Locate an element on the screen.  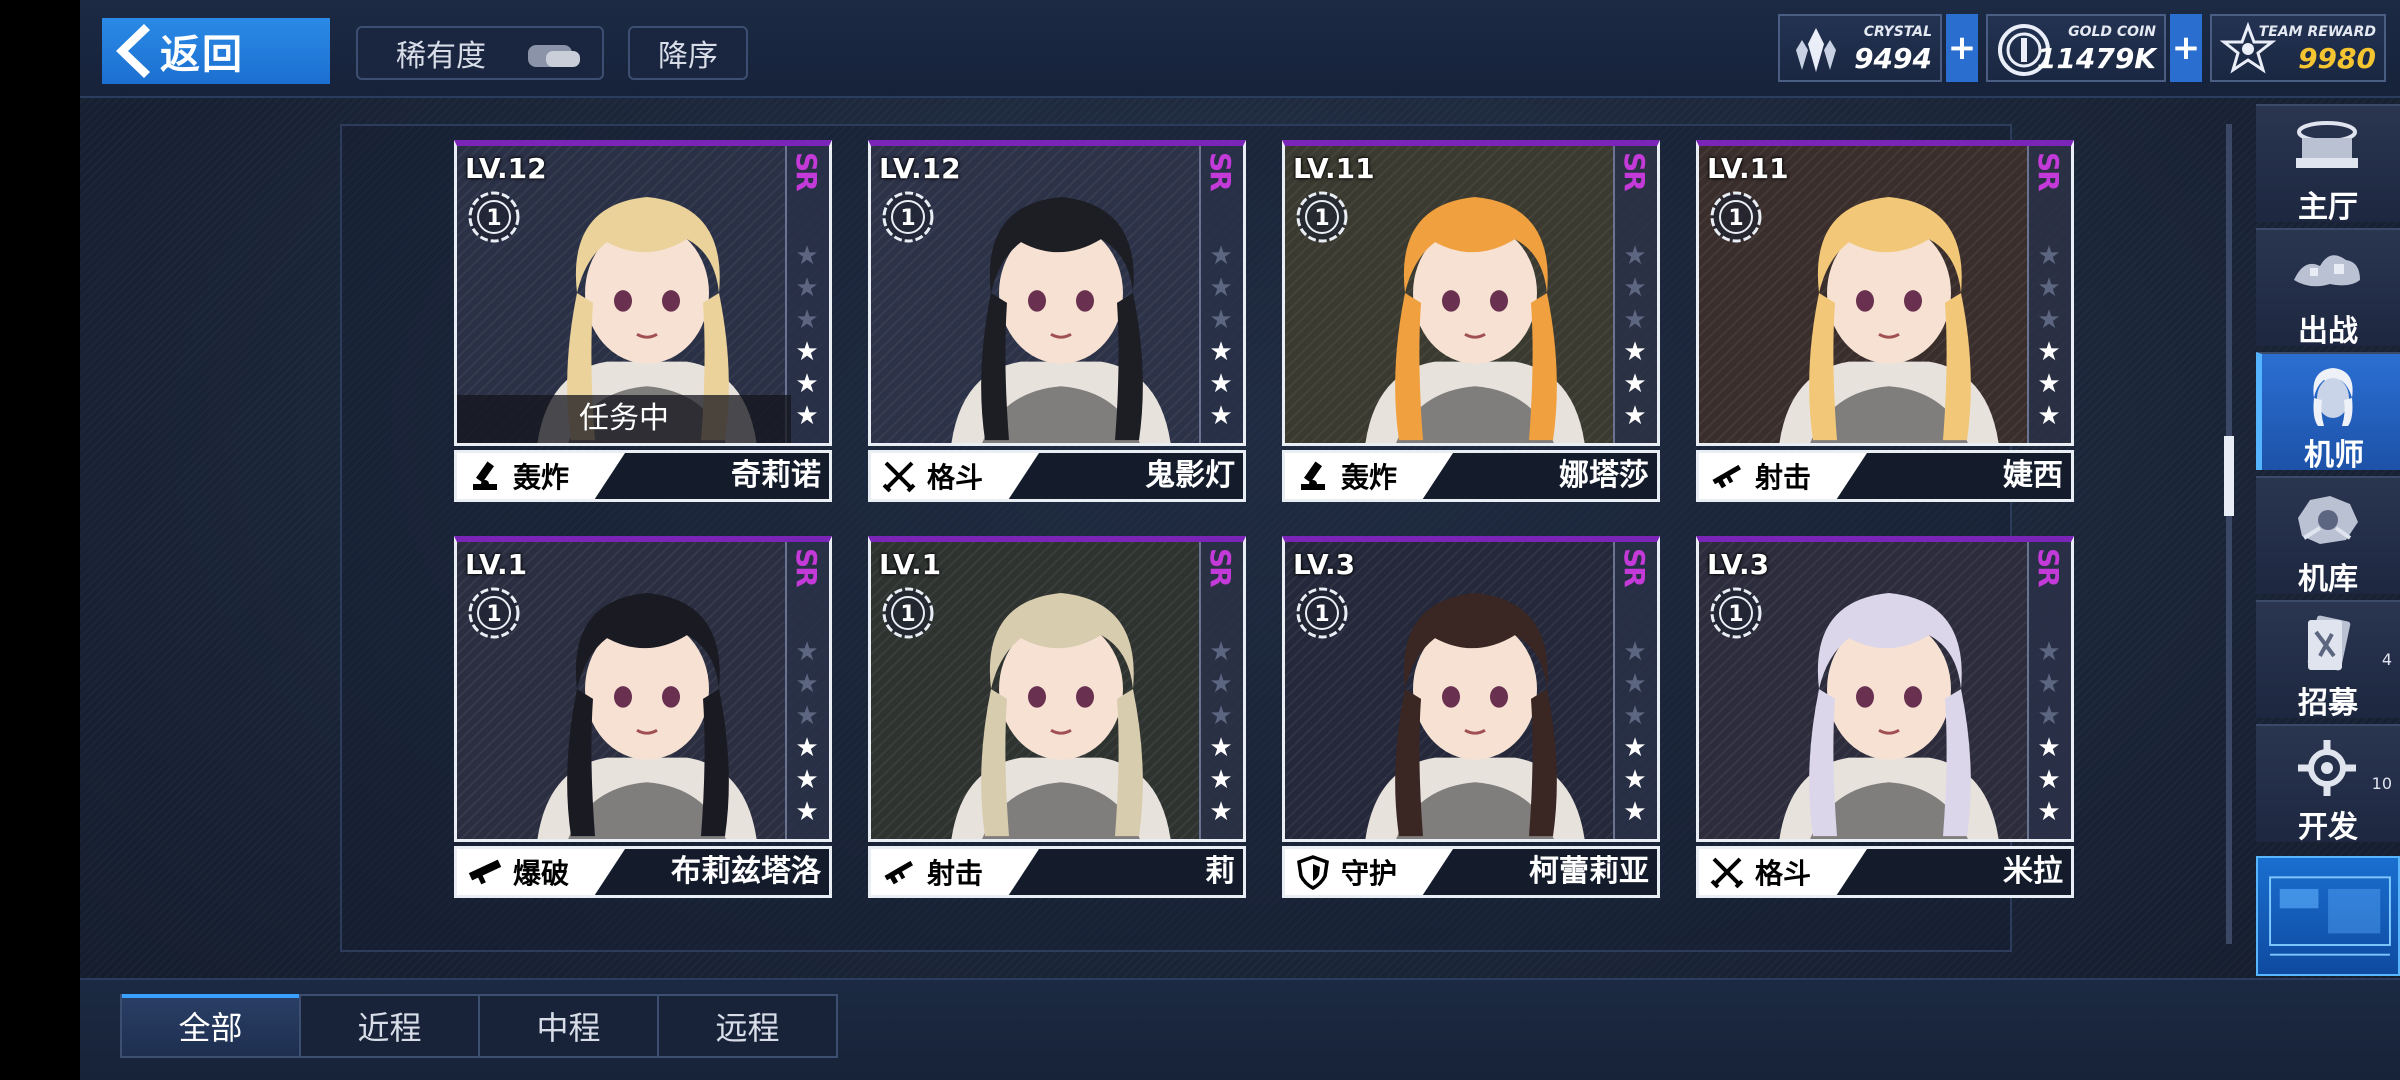
pilot-role-label: 射击 is located at coordinates (1783, 477).